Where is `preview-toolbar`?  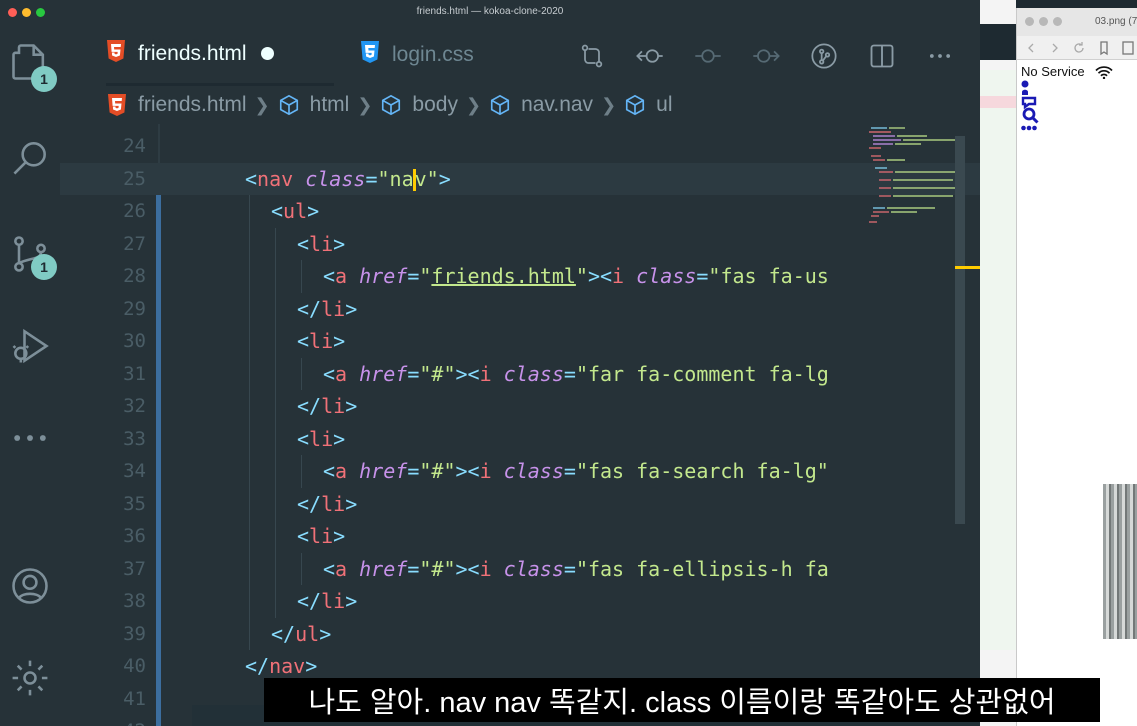 preview-toolbar is located at coordinates (1077, 48).